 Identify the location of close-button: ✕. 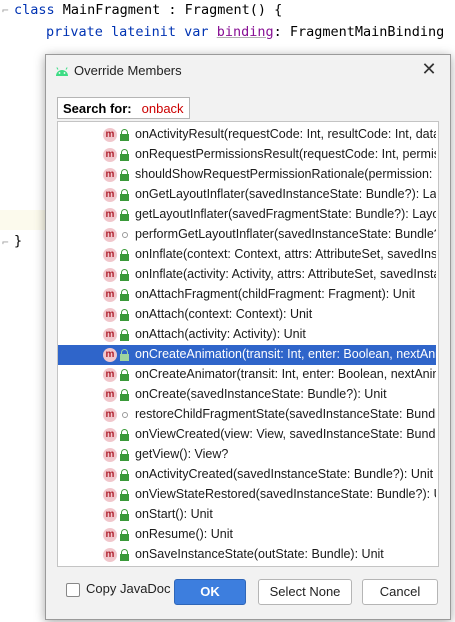
(429, 70).